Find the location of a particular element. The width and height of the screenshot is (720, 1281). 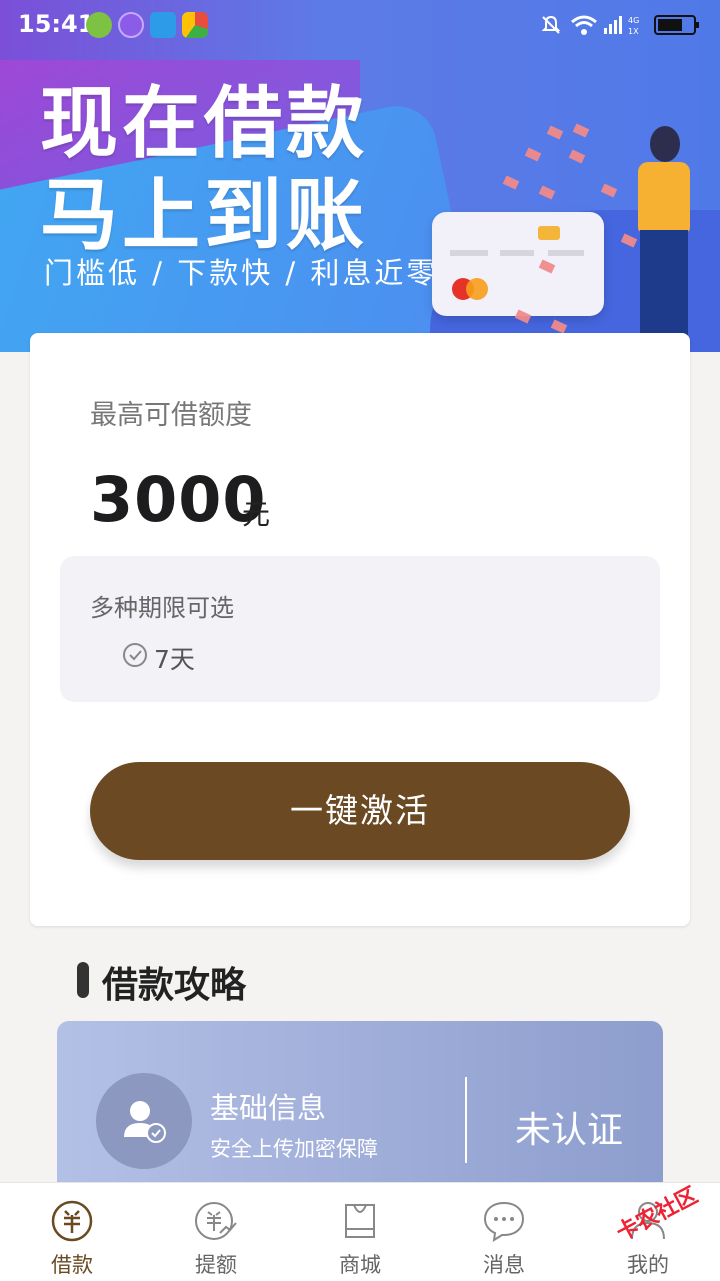

term-option-7-days: 7天 is located at coordinates (174, 658).